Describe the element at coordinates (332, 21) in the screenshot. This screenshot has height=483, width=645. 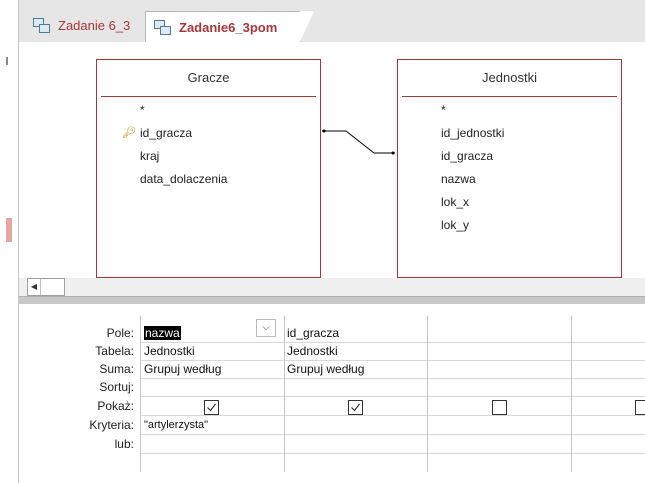
I see `document-tab-bar: Zadanie 6_3 Zadanie6_3pom` at that location.